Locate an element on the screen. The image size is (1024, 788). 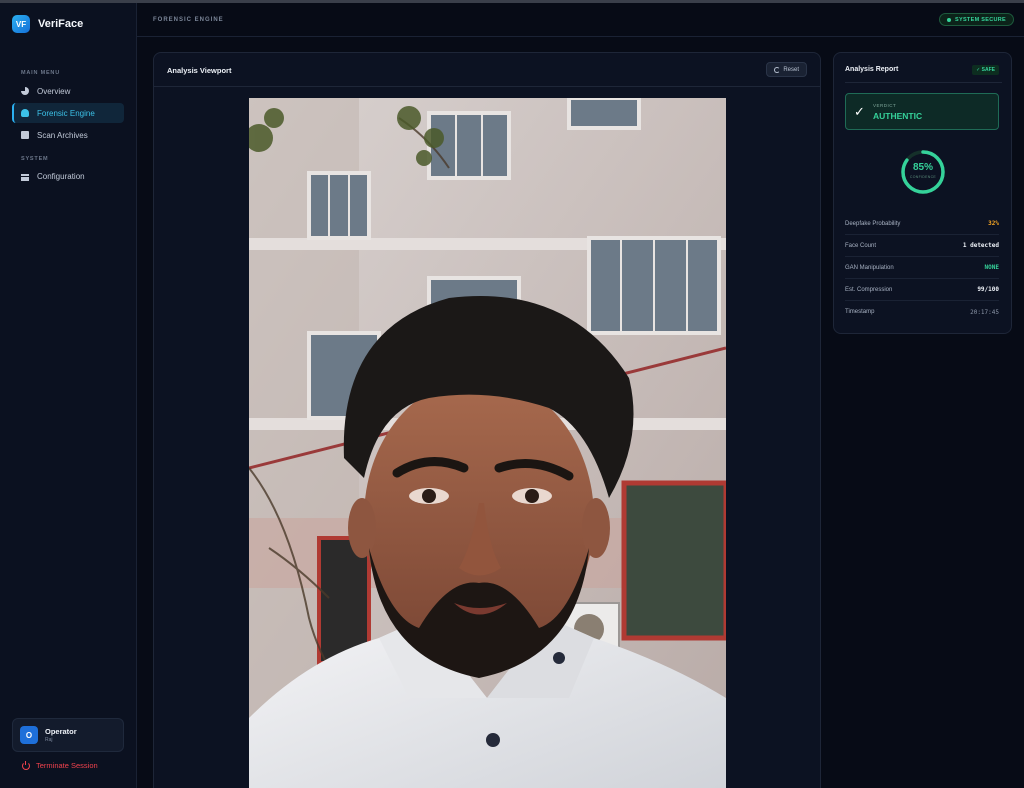
verdict-card: ✓ VERDICT AUTHENTIC is located at coordinates (922, 111).